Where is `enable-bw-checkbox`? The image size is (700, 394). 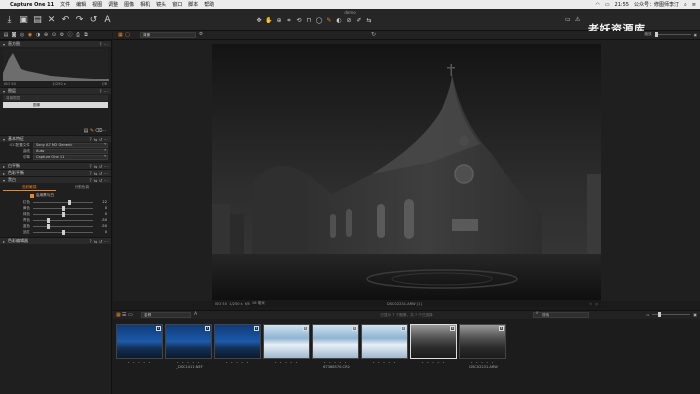
enable-bw-checkbox is located at coordinates (32, 195).